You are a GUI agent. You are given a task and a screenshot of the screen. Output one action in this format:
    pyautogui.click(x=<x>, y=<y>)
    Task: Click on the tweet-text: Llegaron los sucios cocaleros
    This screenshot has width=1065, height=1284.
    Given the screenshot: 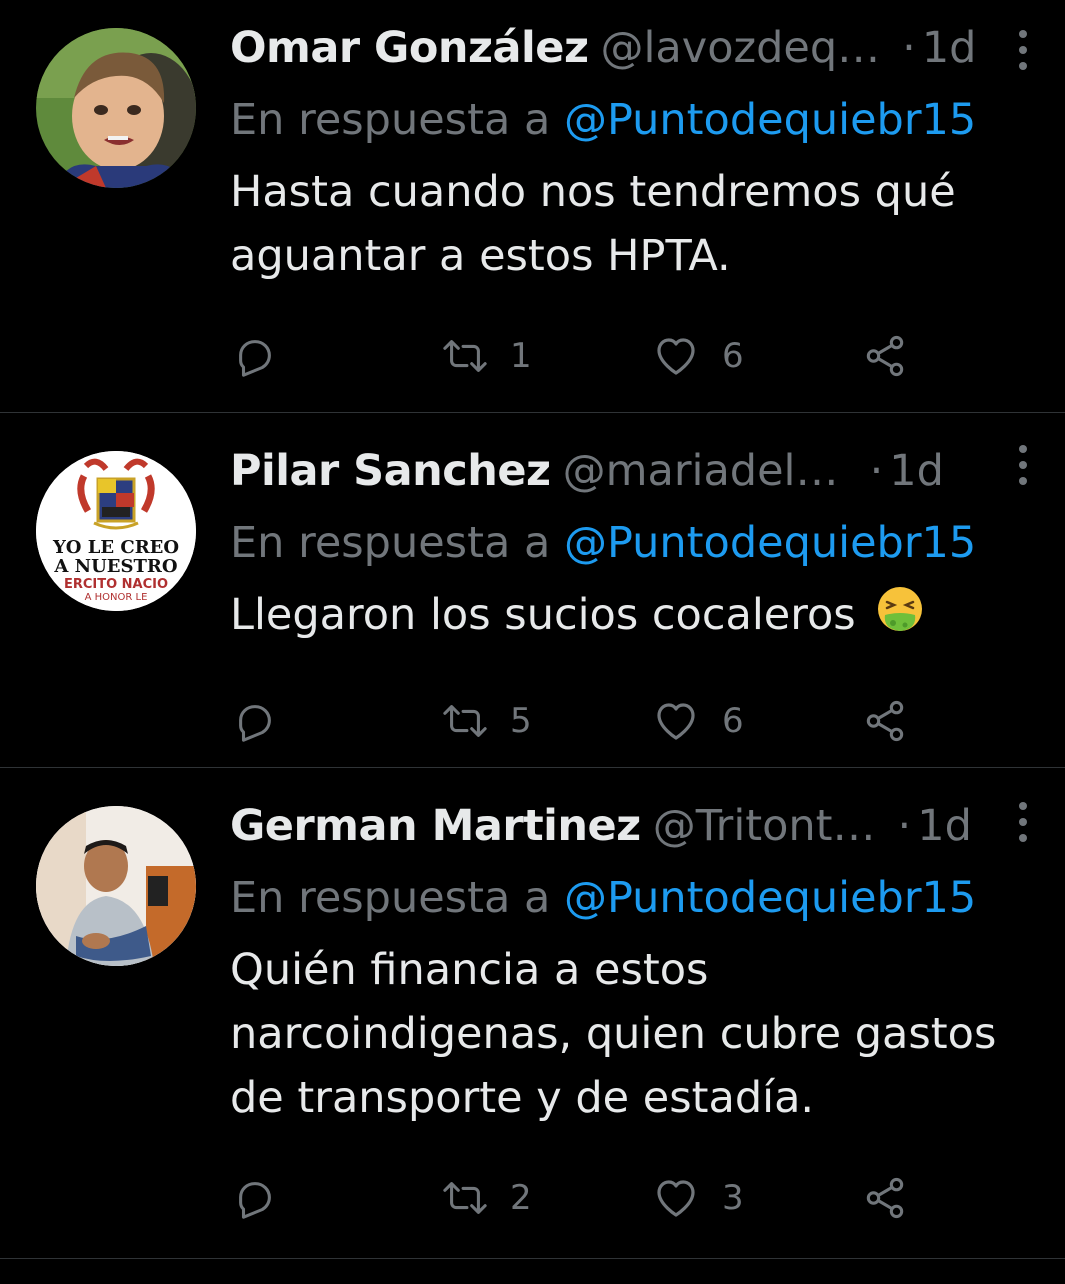 What is the action you would take?
    pyautogui.click(x=633, y=618)
    